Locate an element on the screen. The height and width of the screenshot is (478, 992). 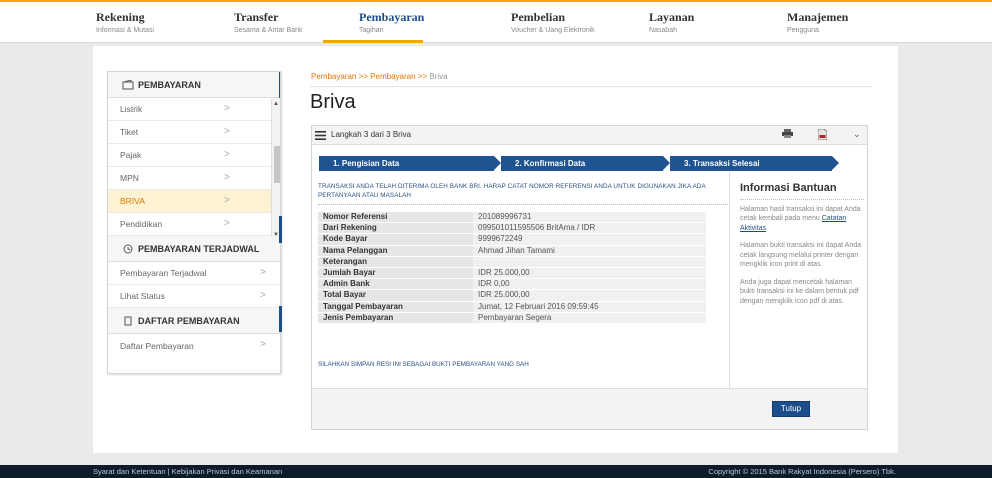
close-button: Tutup is located at coordinates (791, 409).